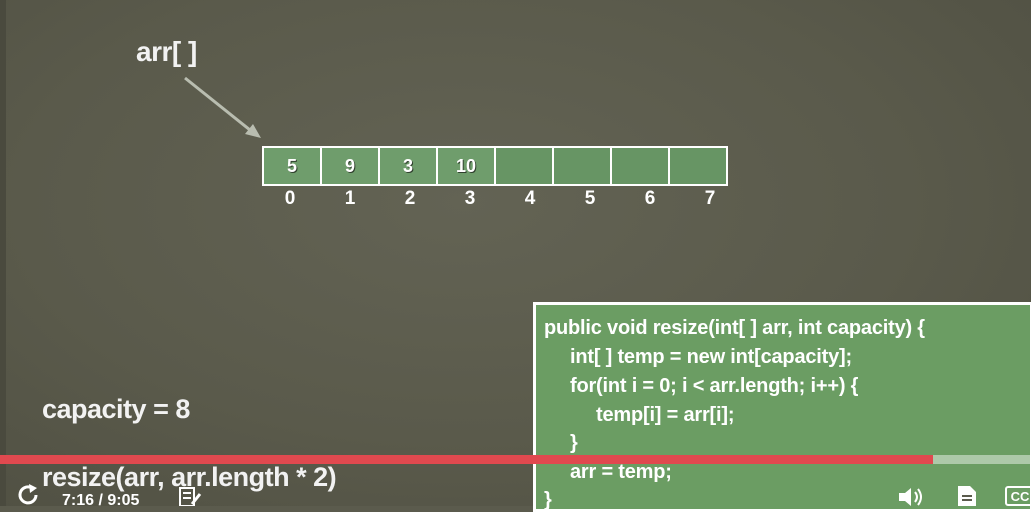 This screenshot has width=1031, height=512. I want to click on code-line: int[ ] temp = new int[capacity];, so click(711, 357).